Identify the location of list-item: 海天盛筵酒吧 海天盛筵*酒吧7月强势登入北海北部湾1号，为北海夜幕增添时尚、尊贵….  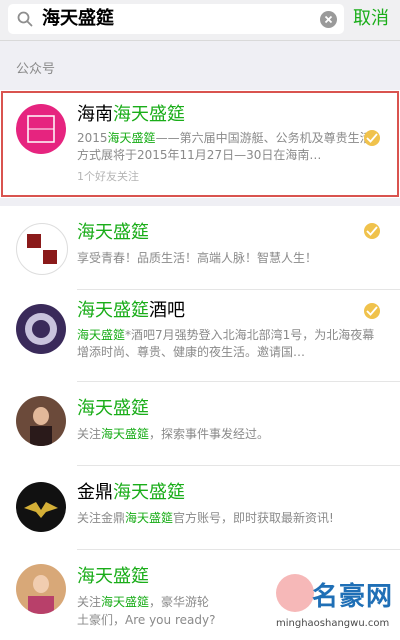
(200, 336).